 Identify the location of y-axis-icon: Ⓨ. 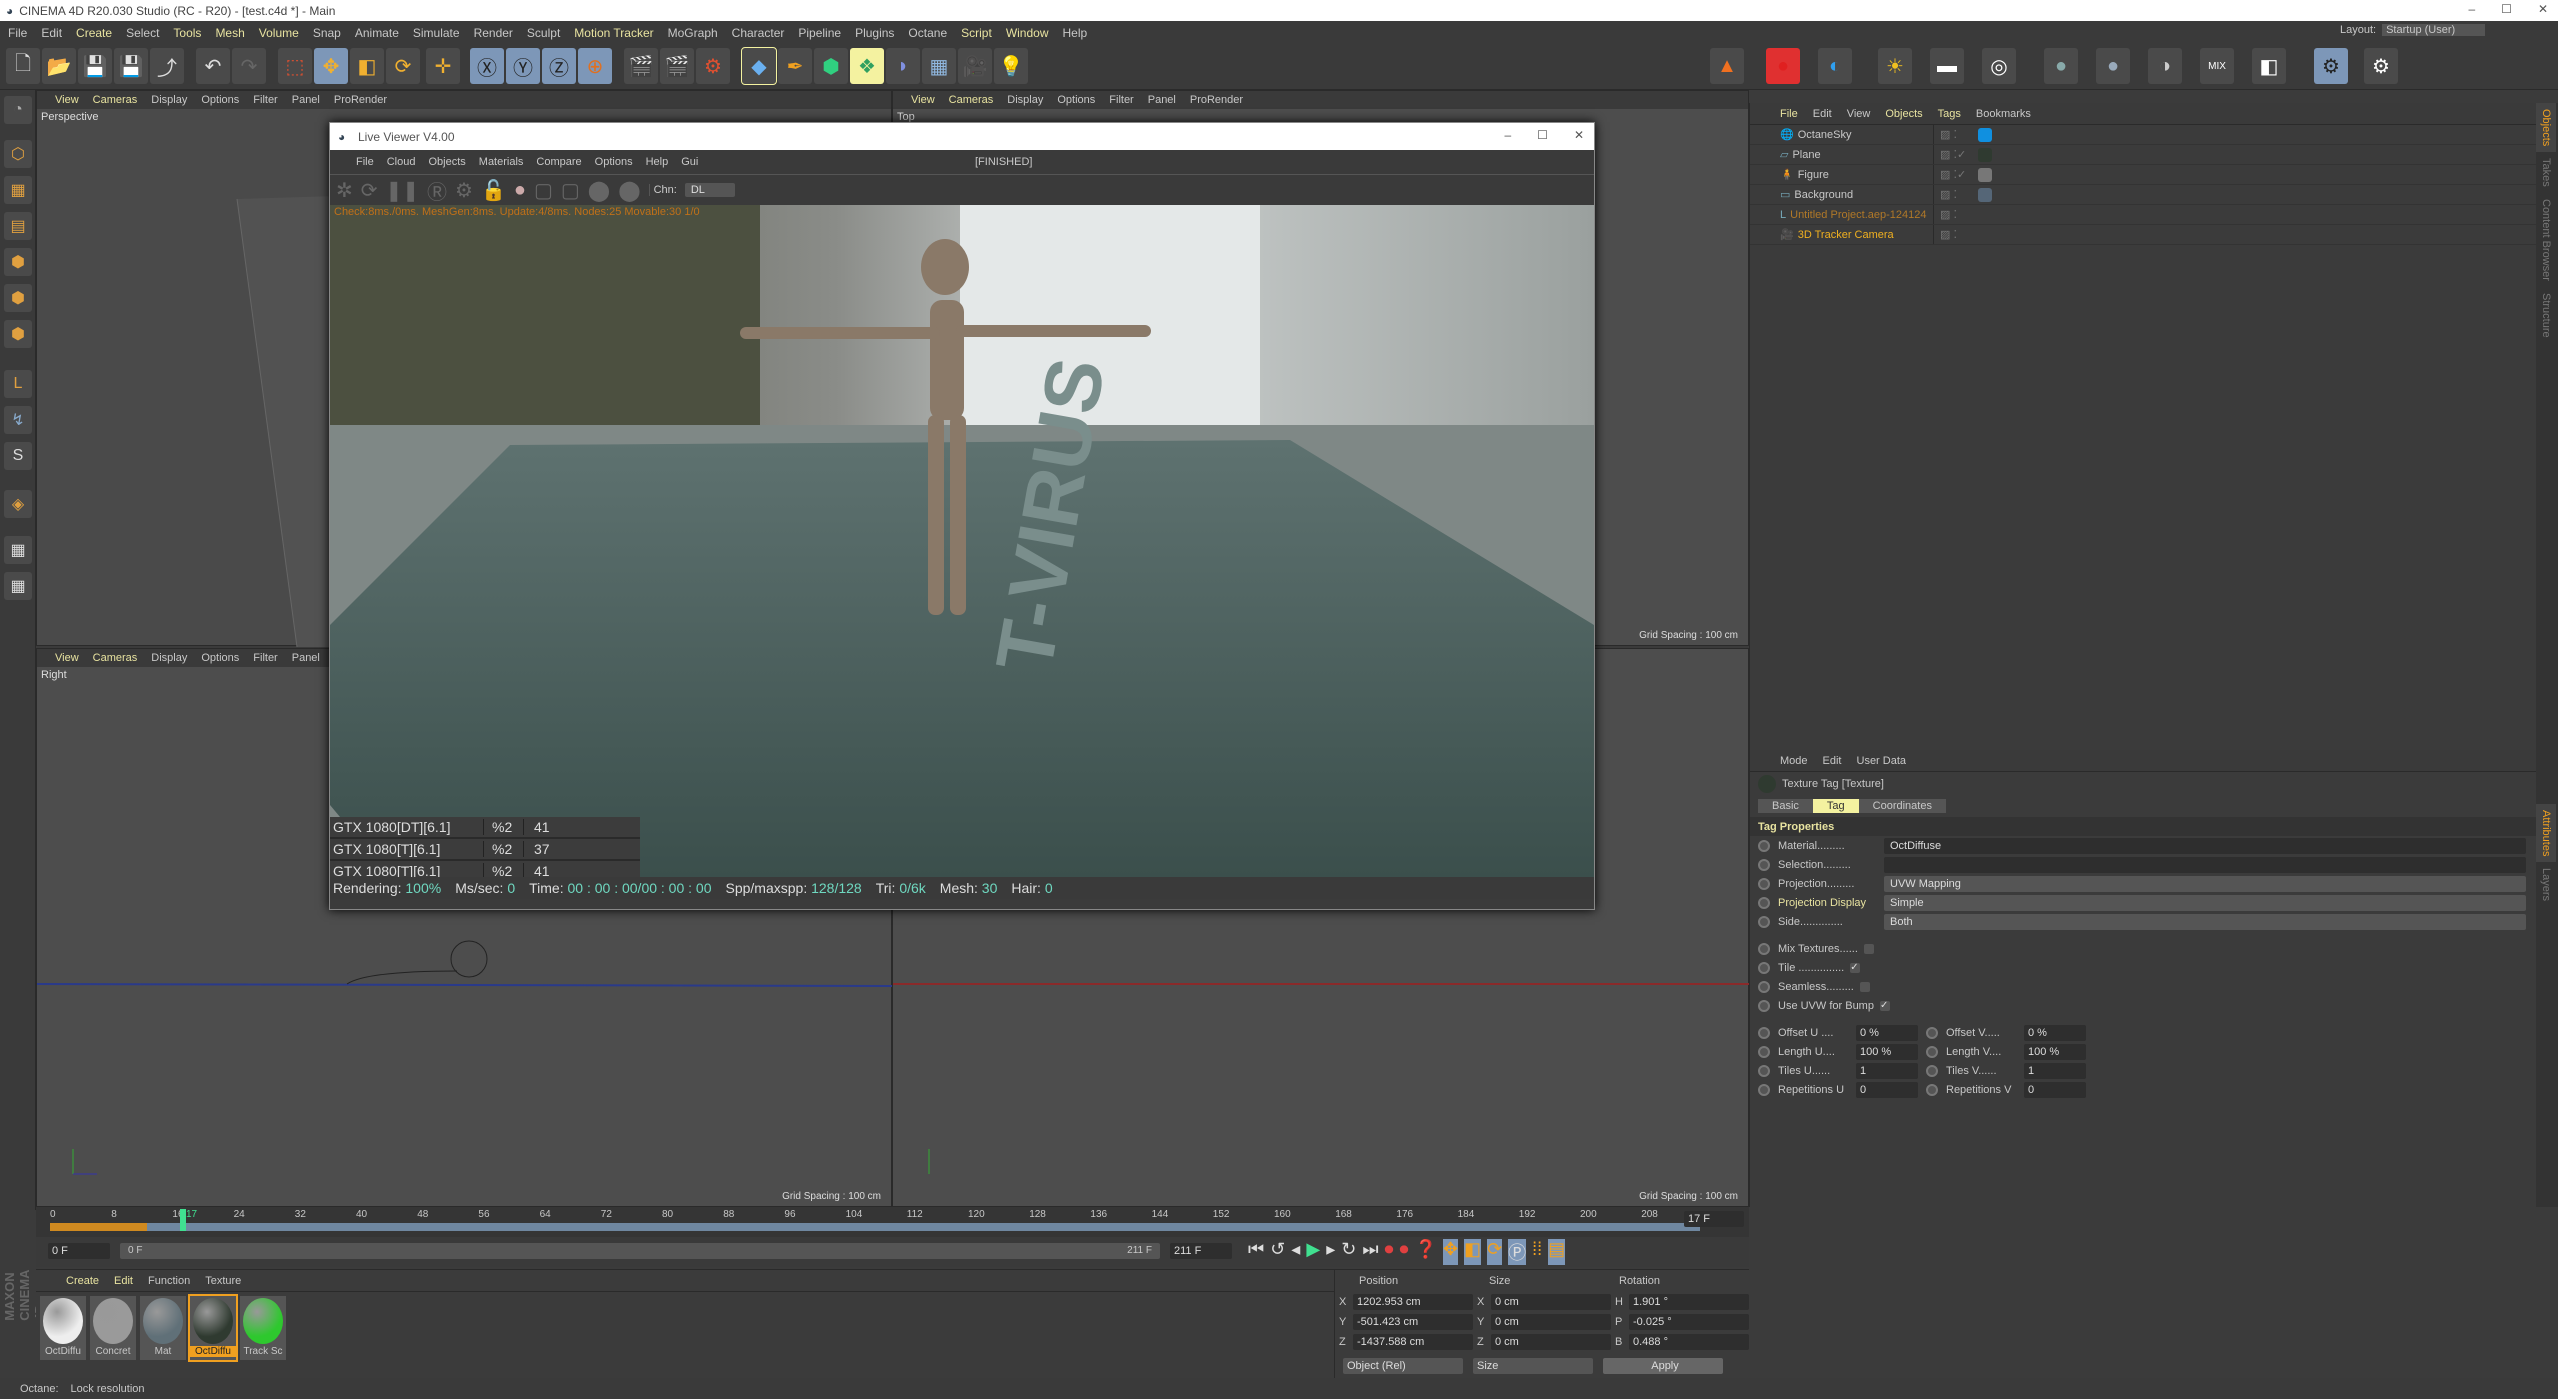
(523, 66).